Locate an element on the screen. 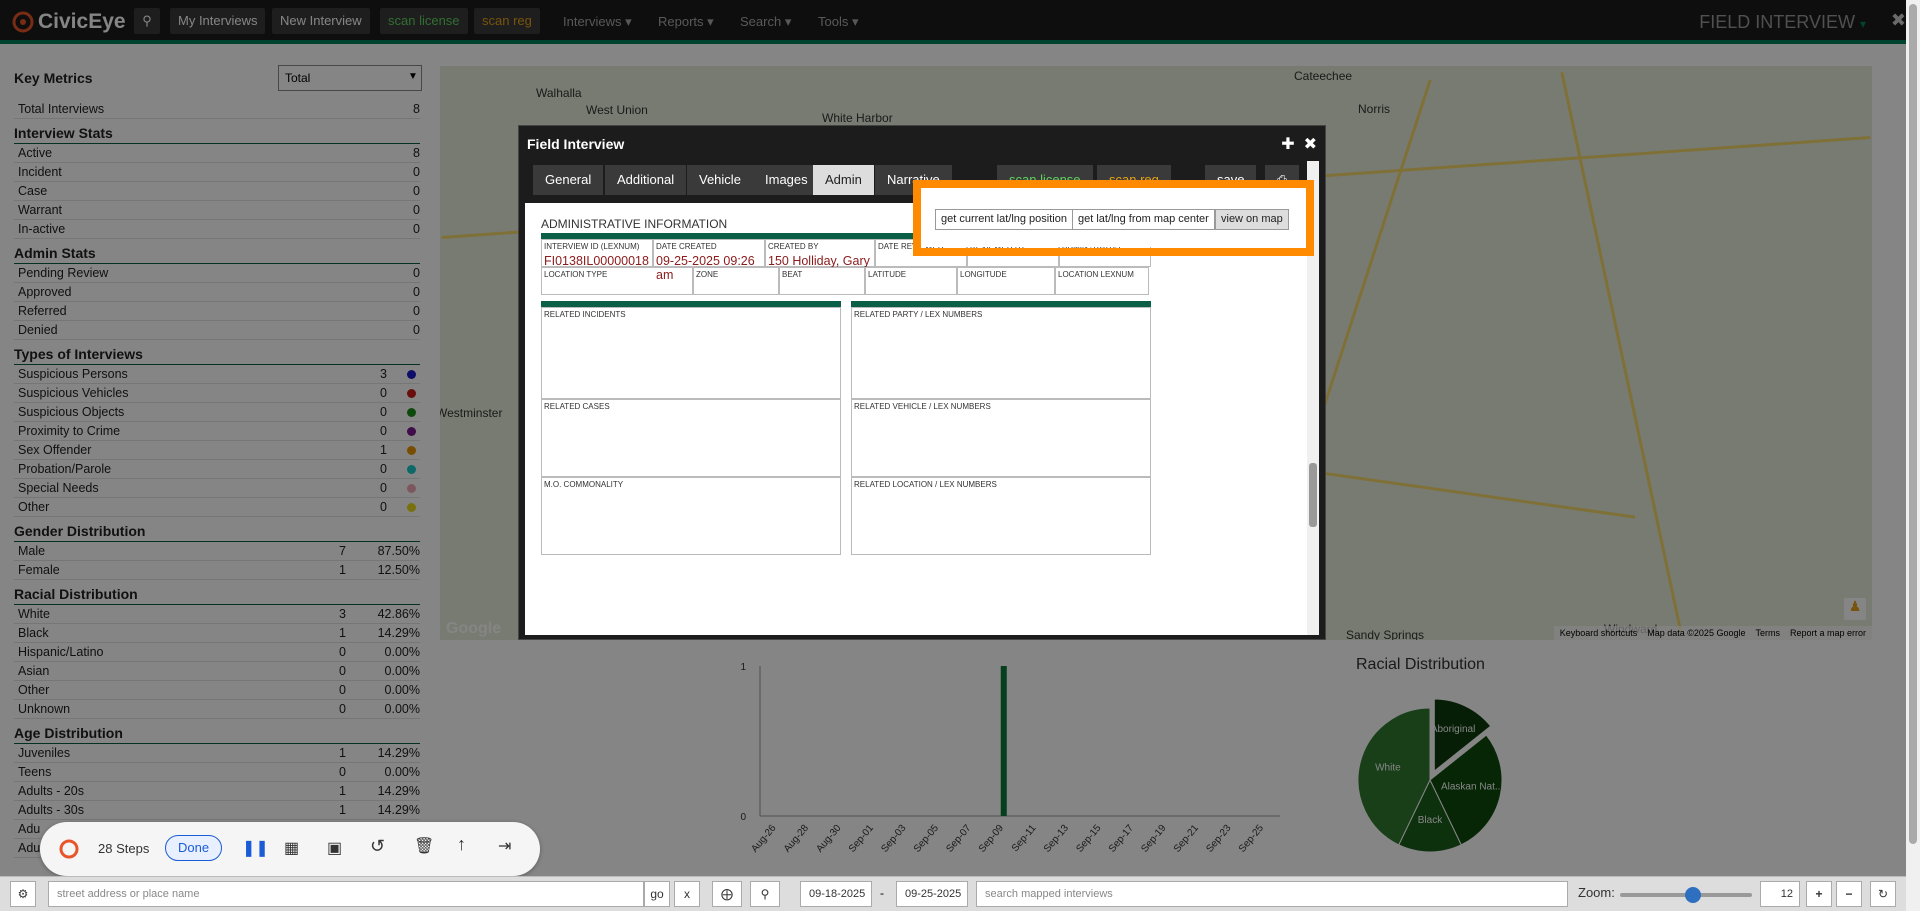 The image size is (1920, 911). zoom-value: 12 is located at coordinates (1780, 894).